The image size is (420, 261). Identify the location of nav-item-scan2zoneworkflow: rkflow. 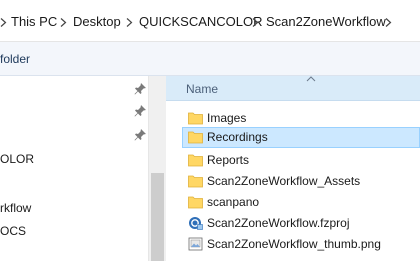
(15, 208).